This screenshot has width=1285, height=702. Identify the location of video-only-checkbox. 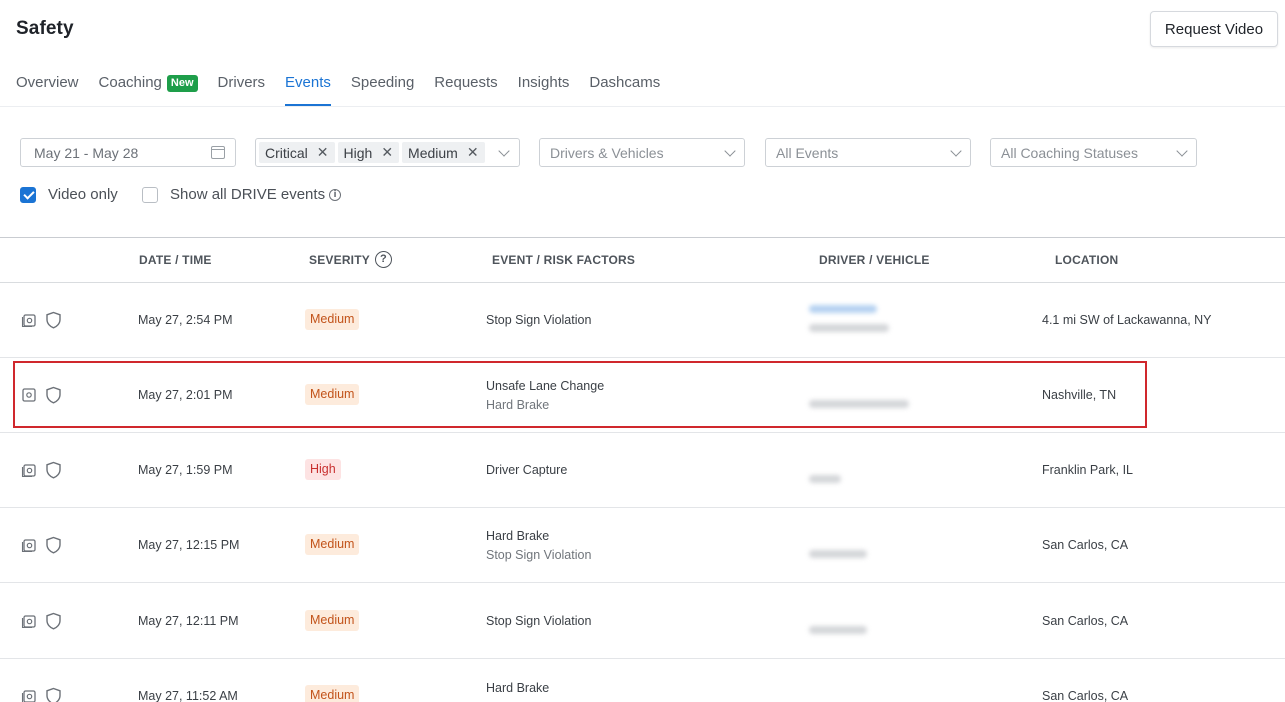
(28, 194).